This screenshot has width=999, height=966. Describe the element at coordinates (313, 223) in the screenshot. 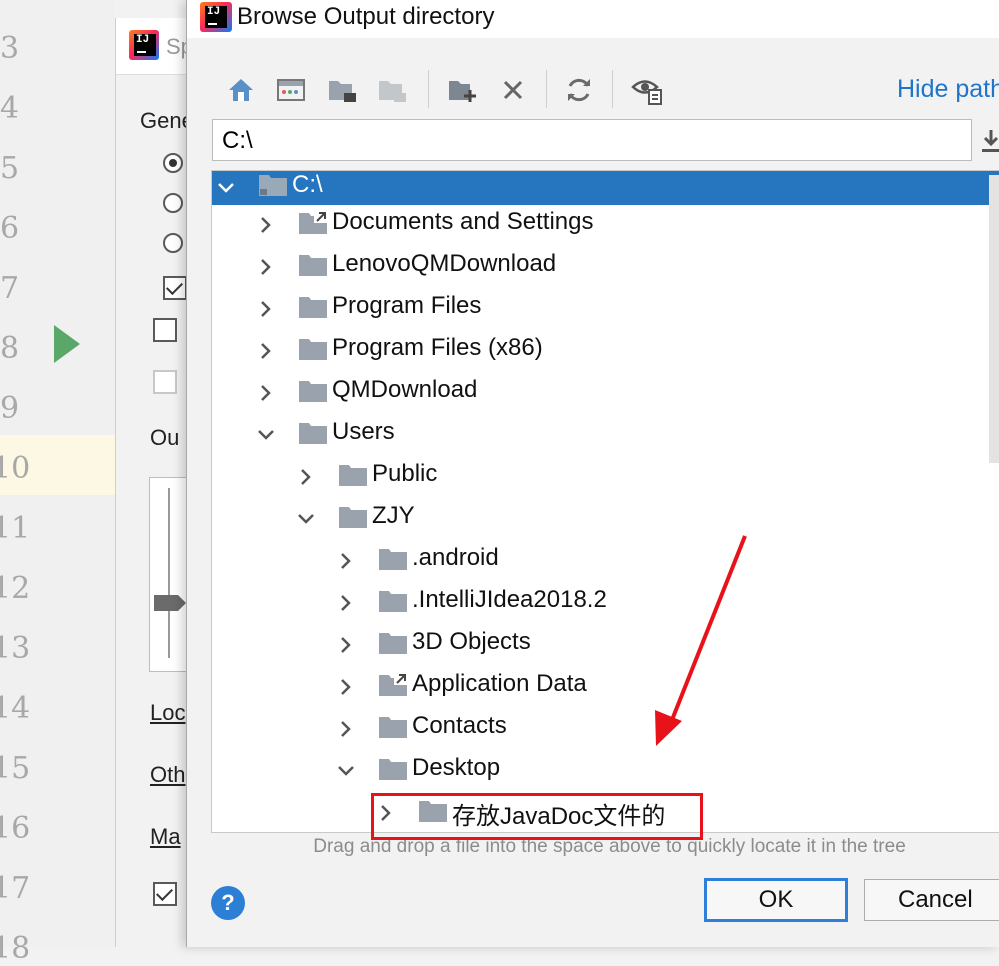

I see `folder-link-icon` at that location.